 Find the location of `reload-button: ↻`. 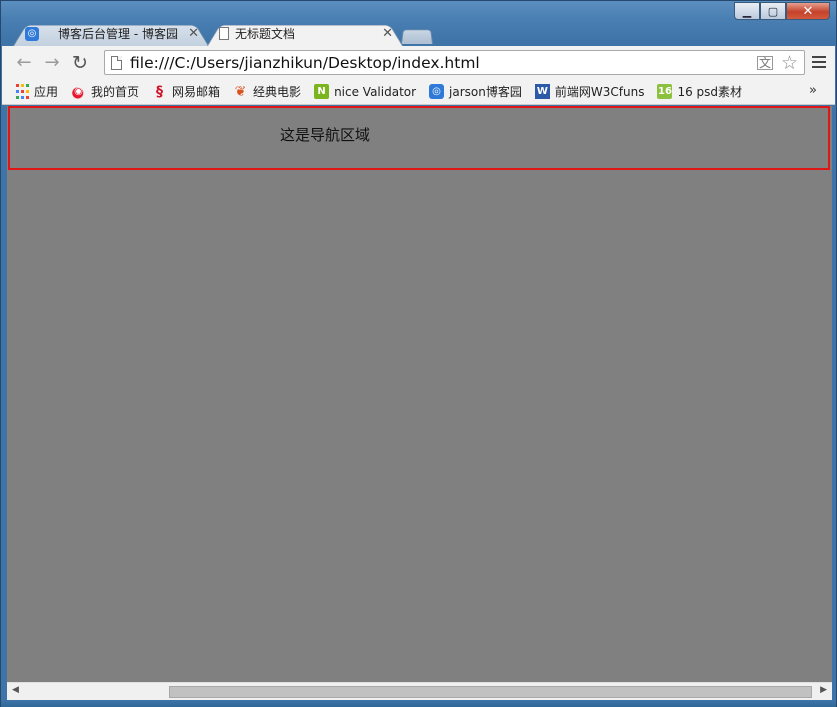

reload-button: ↻ is located at coordinates (80, 63).